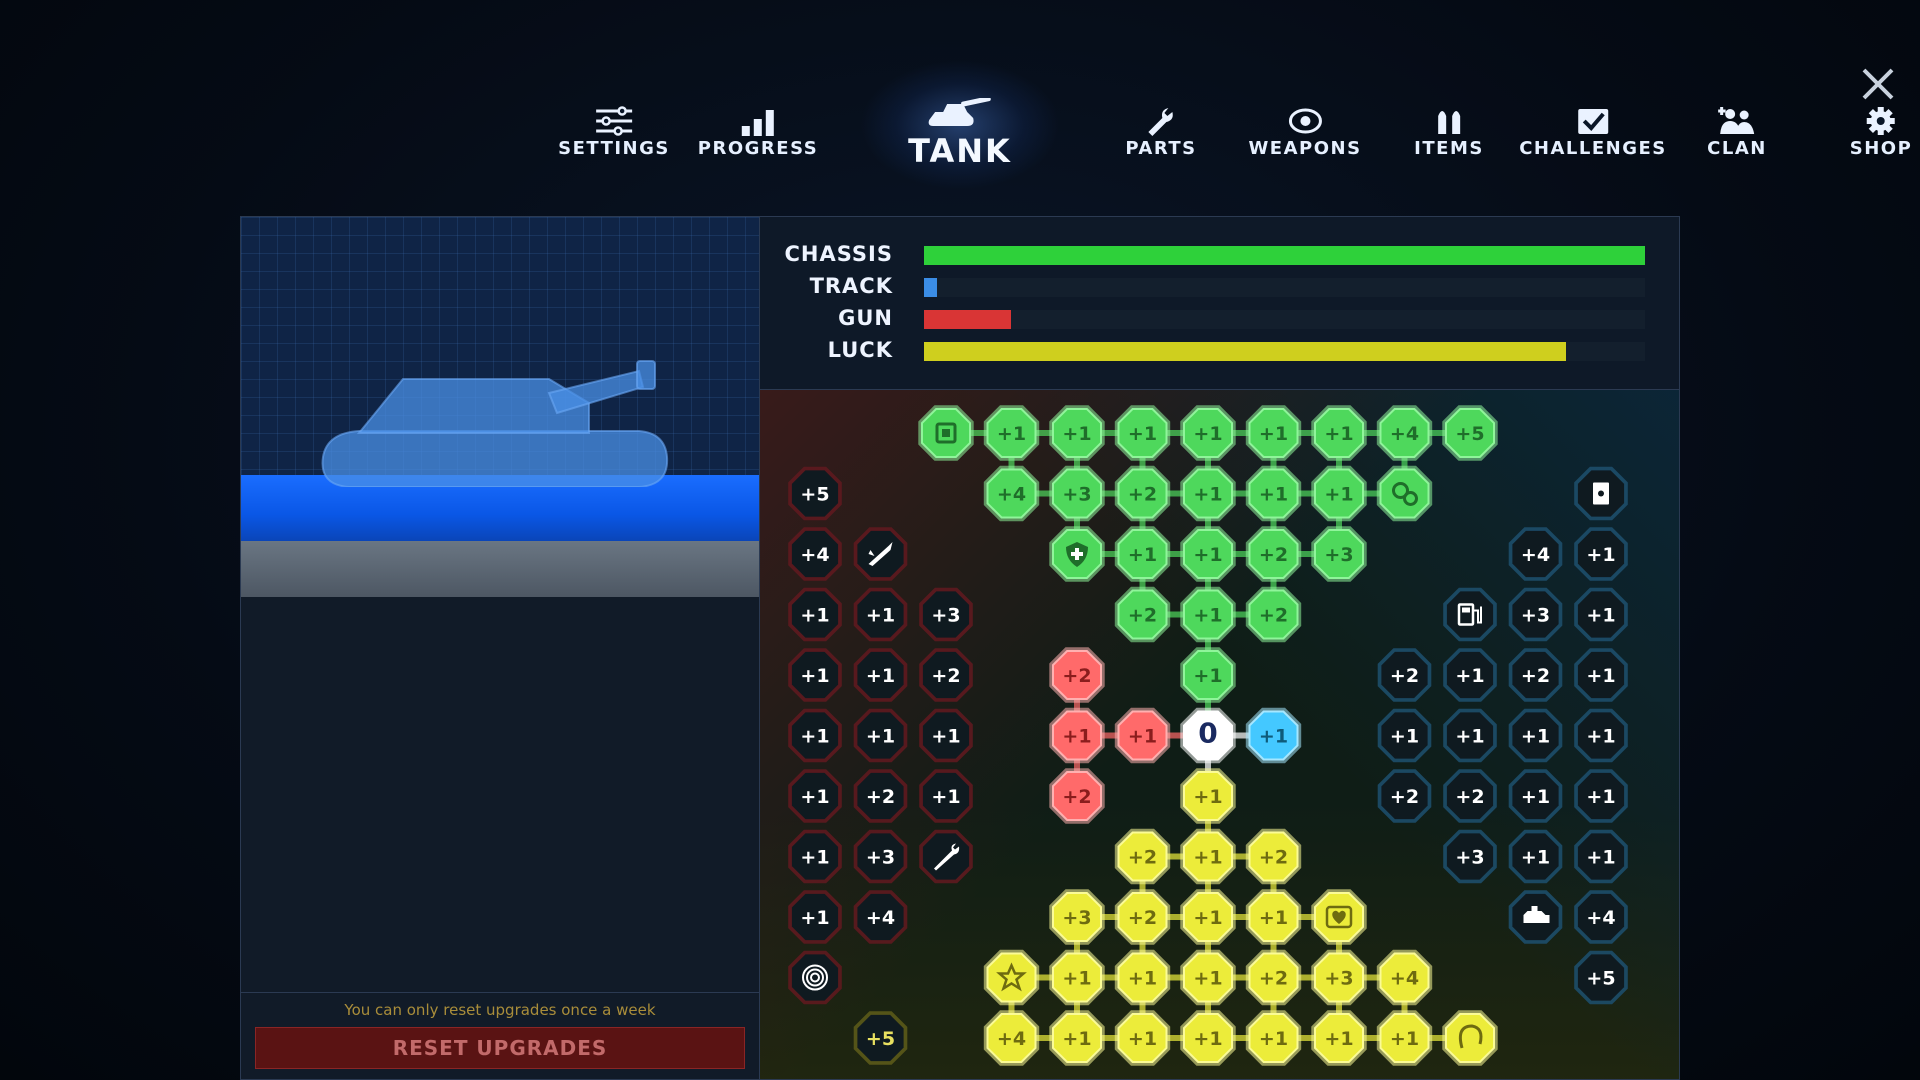 The image size is (1920, 1080). I want to click on tab-tank: TANK, so click(960, 132).